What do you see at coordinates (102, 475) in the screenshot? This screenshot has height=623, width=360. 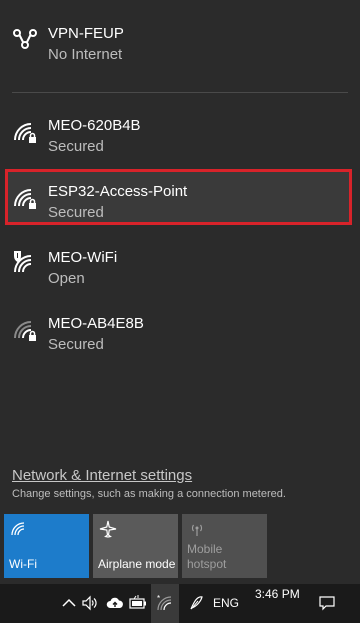 I see `network-settings-link: Network & Internet settings` at bounding box center [102, 475].